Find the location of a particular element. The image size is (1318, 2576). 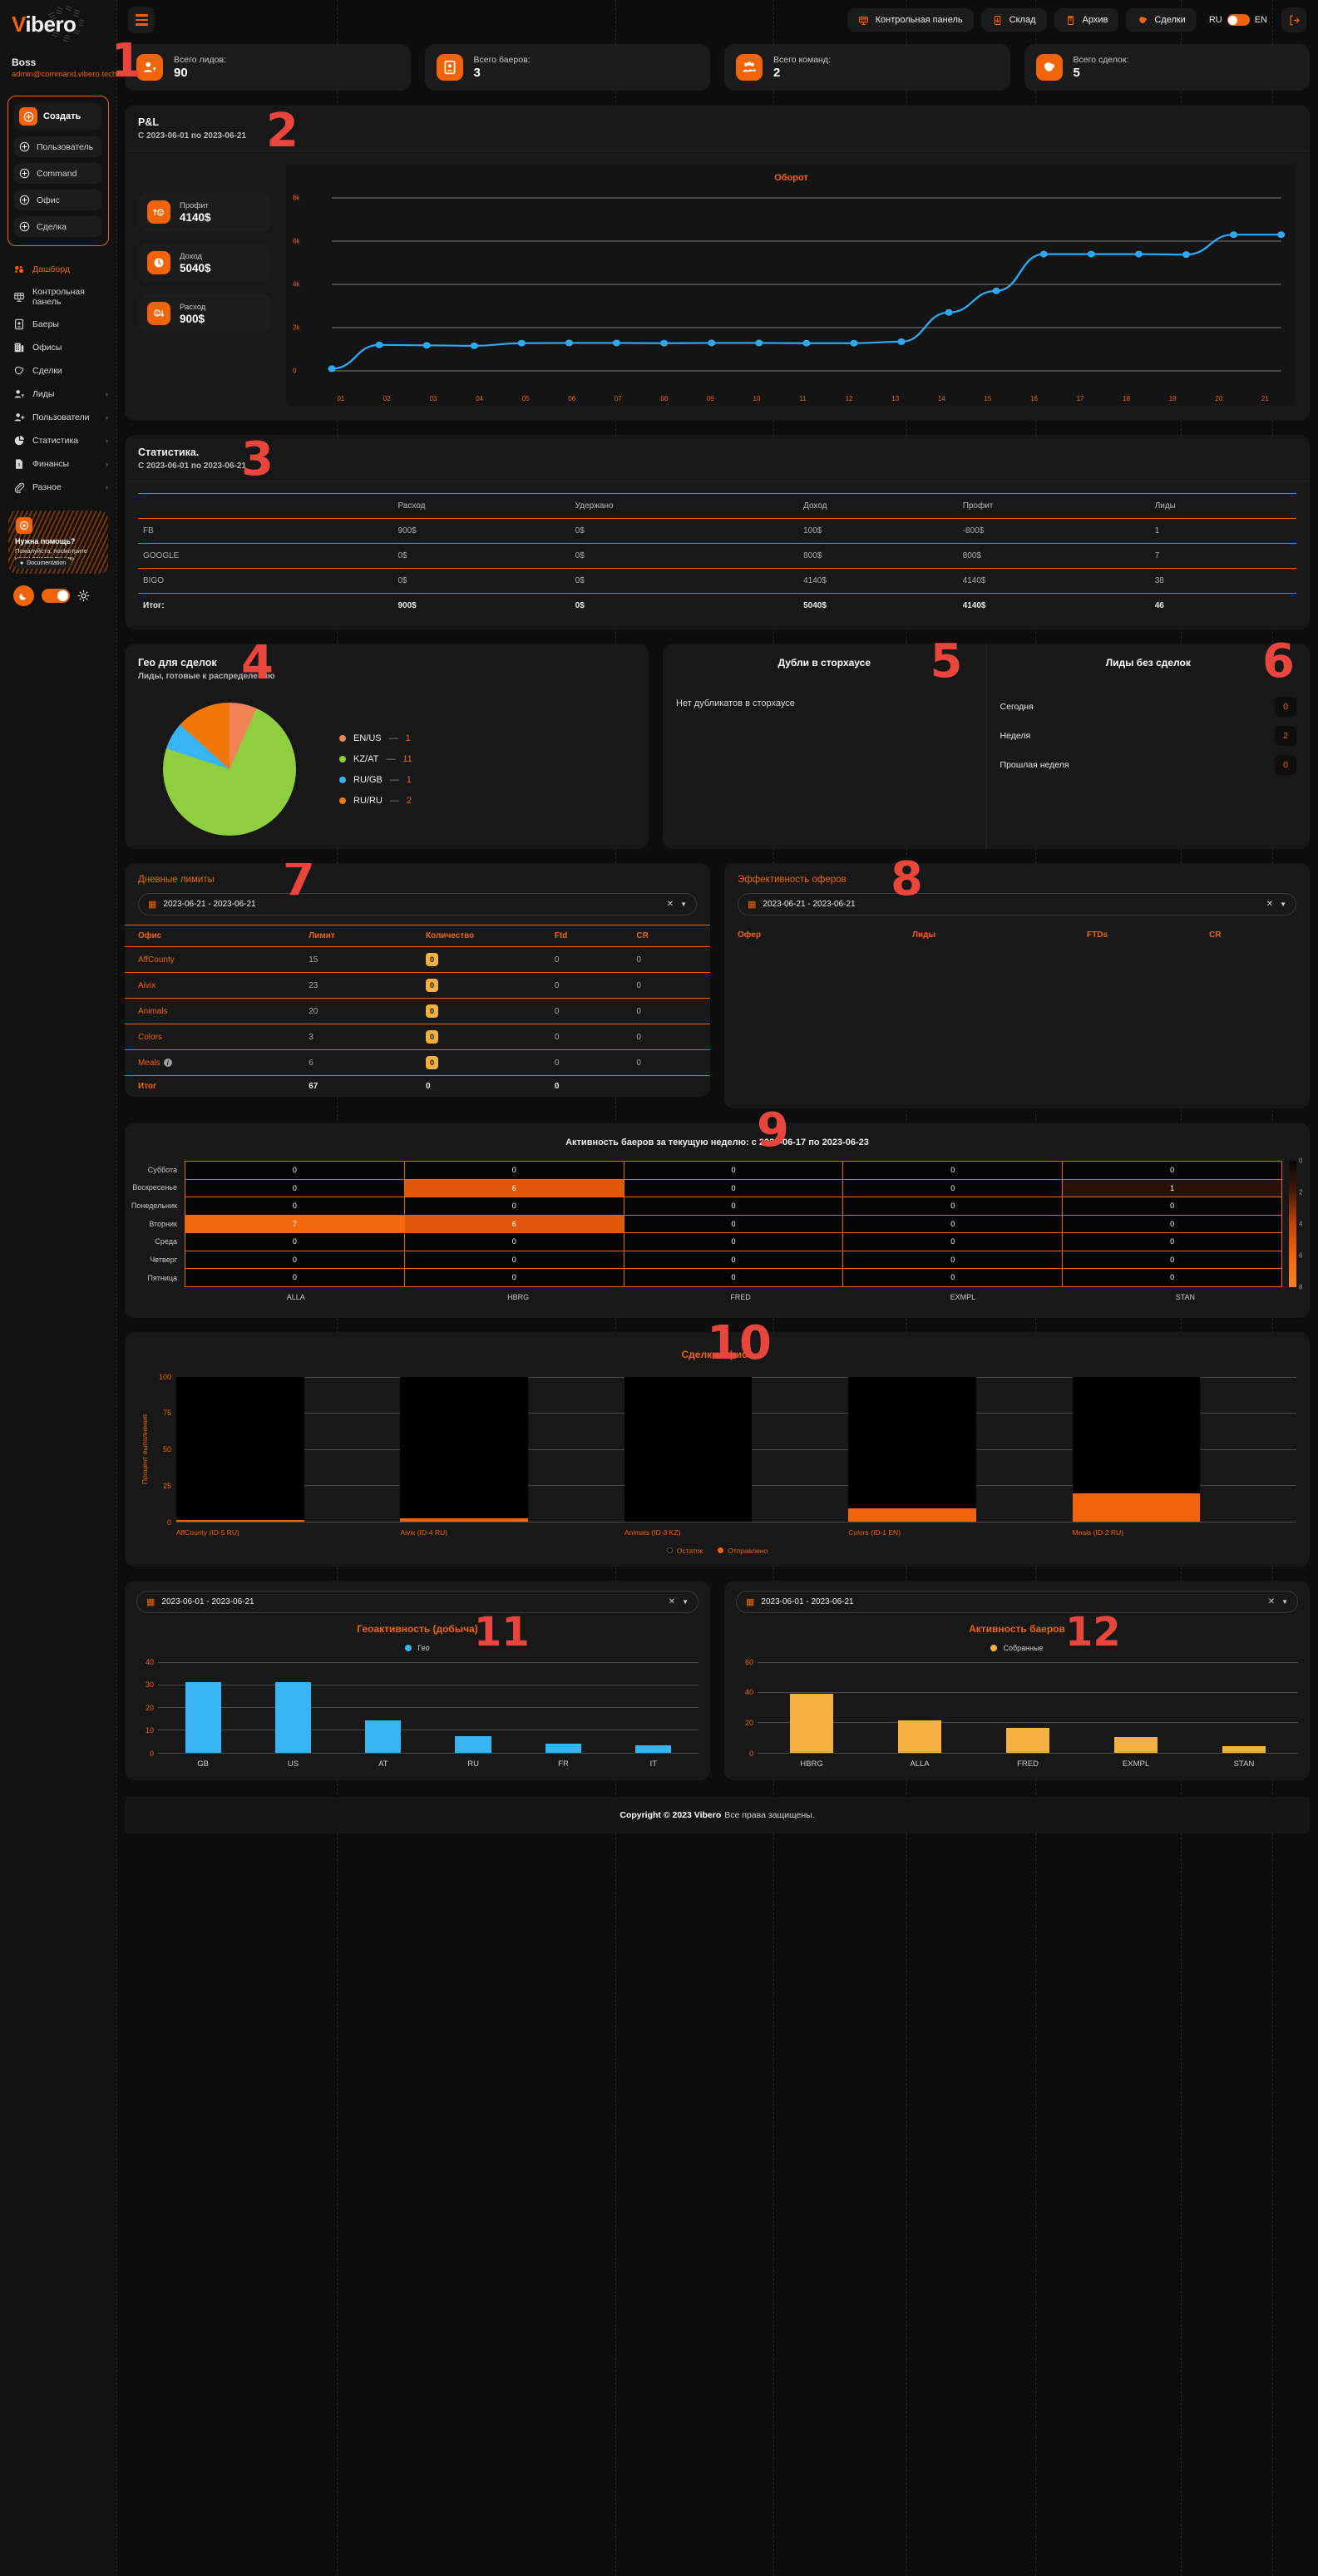

topnav-storage: Склад is located at coordinates (1013, 20).